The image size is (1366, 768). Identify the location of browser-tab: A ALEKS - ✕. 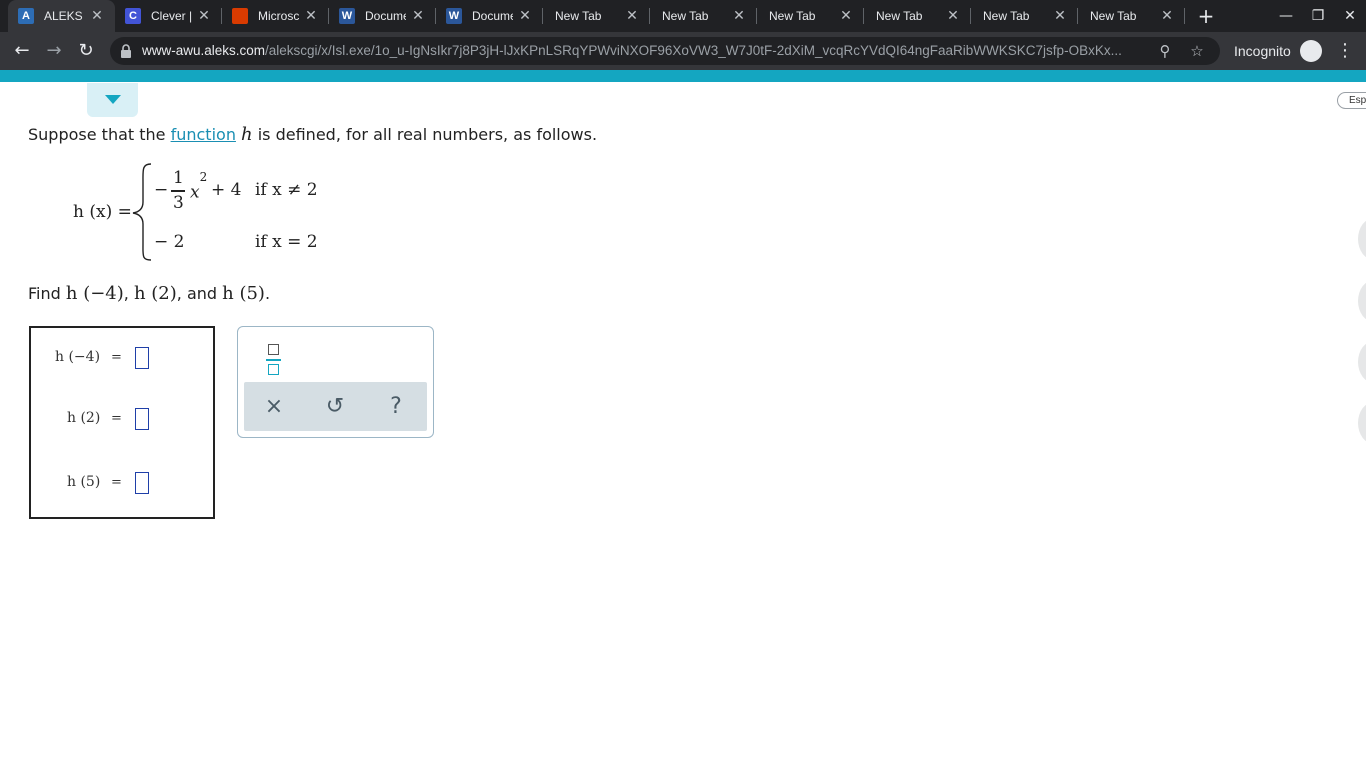
(61, 16).